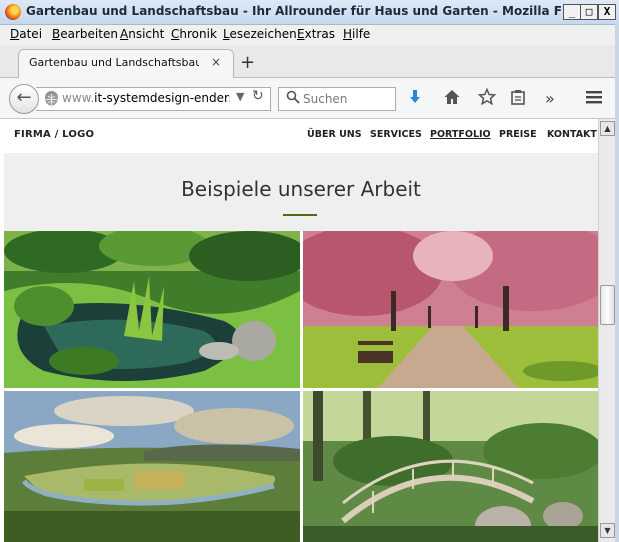 The image size is (619, 542). I want to click on download-icon, so click(415, 99).